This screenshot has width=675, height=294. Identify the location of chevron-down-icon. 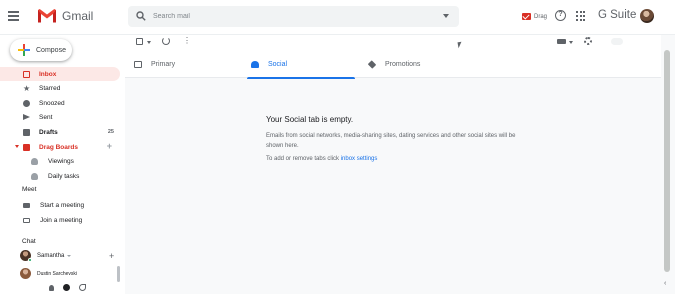
(69, 255).